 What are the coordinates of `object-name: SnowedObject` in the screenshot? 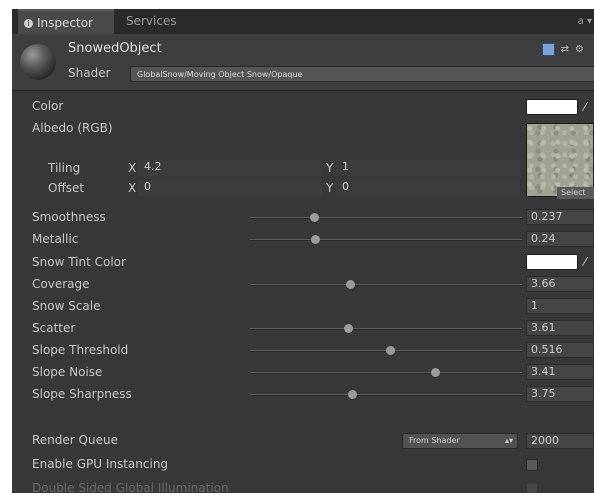 It's located at (115, 48).